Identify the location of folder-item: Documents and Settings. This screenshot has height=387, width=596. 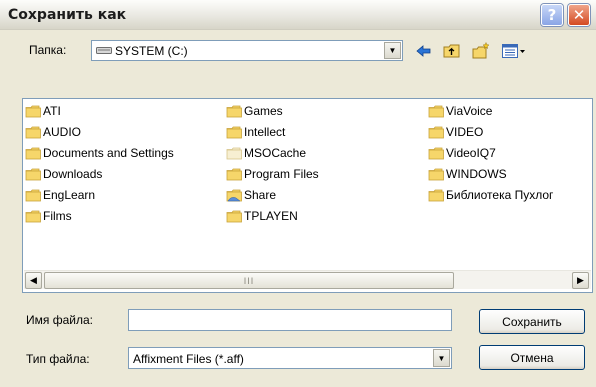
(99, 153).